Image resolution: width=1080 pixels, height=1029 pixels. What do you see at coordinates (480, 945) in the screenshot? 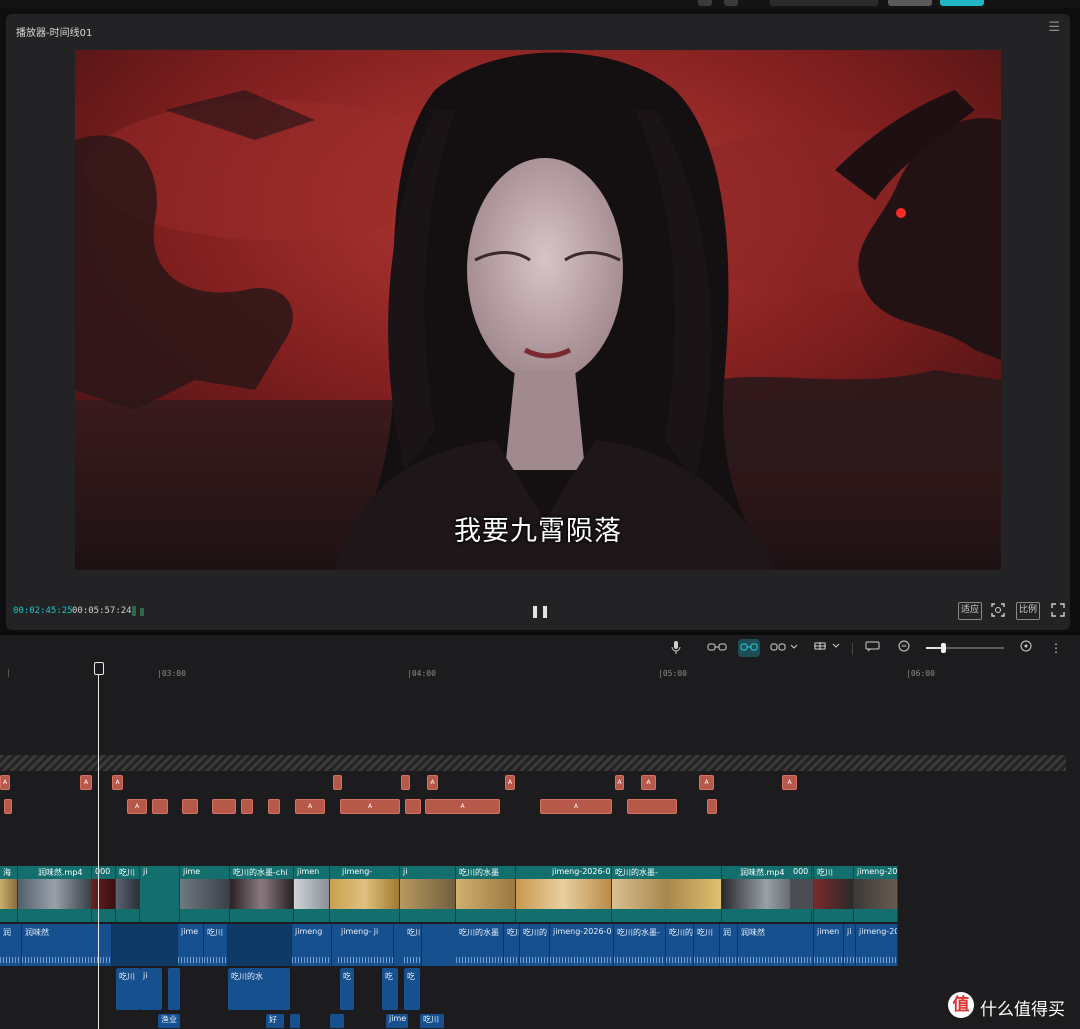
I see `audio-clip: 吃川的水墨` at bounding box center [480, 945].